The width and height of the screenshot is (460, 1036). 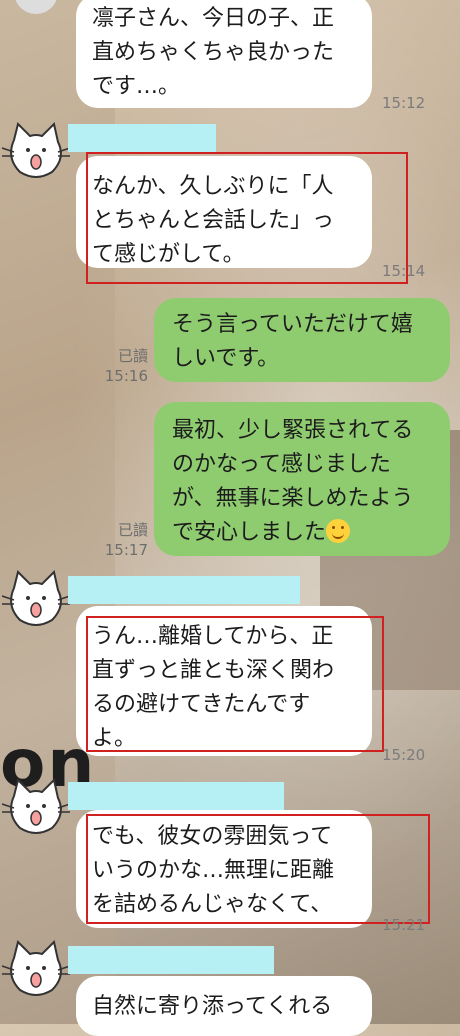 What do you see at coordinates (404, 271) in the screenshot?
I see `message-time: 15:14` at bounding box center [404, 271].